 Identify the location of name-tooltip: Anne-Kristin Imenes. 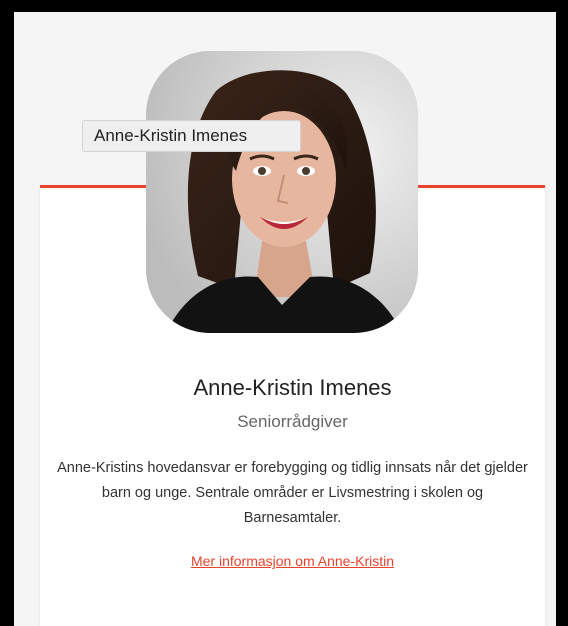
(191, 136).